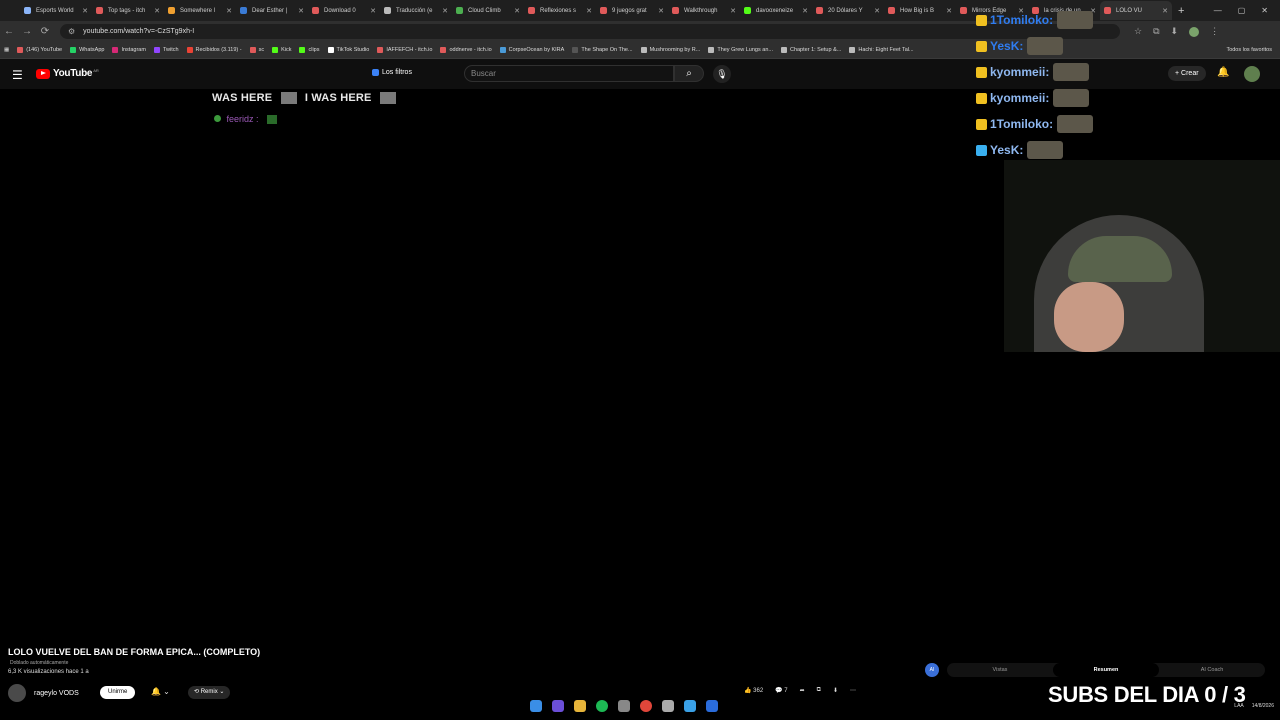 The image size is (1280, 720). What do you see at coordinates (200, 10) in the screenshot?
I see `browser-tab: Somewhere l ✕` at bounding box center [200, 10].